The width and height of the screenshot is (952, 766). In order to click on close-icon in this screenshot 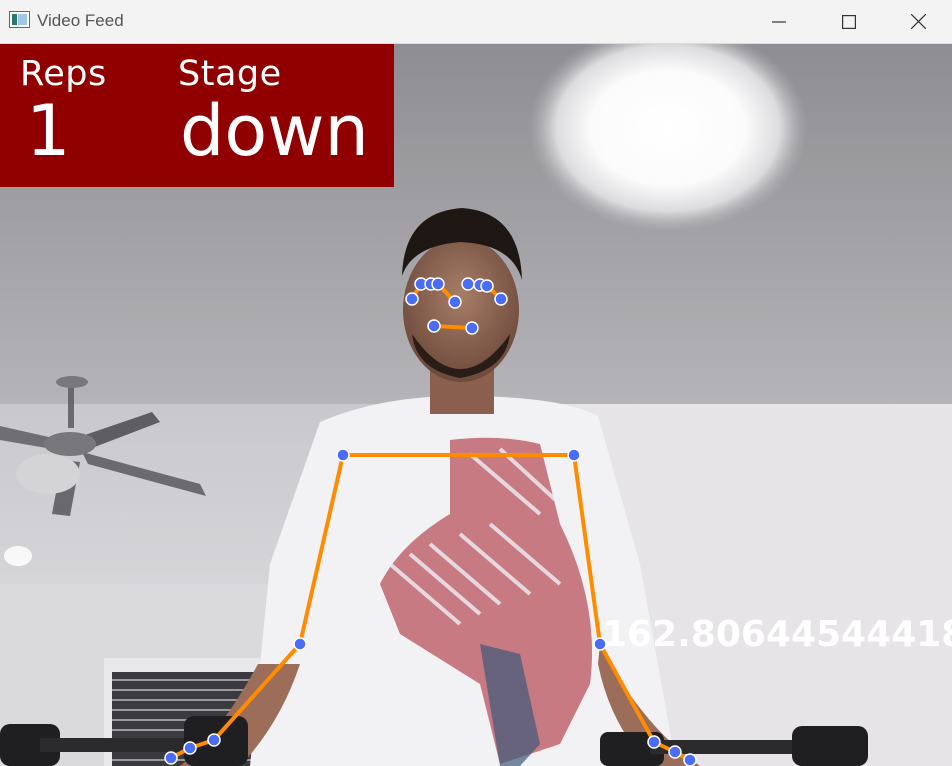, I will do `click(918, 21)`.